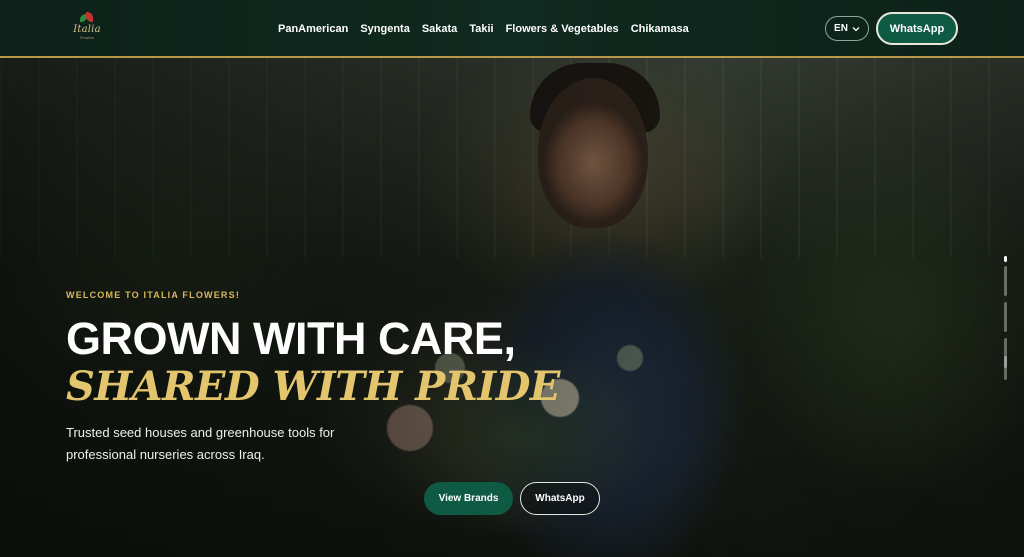  Describe the element at coordinates (87, 18) in the screenshot. I see `logo-mark-icon` at that location.